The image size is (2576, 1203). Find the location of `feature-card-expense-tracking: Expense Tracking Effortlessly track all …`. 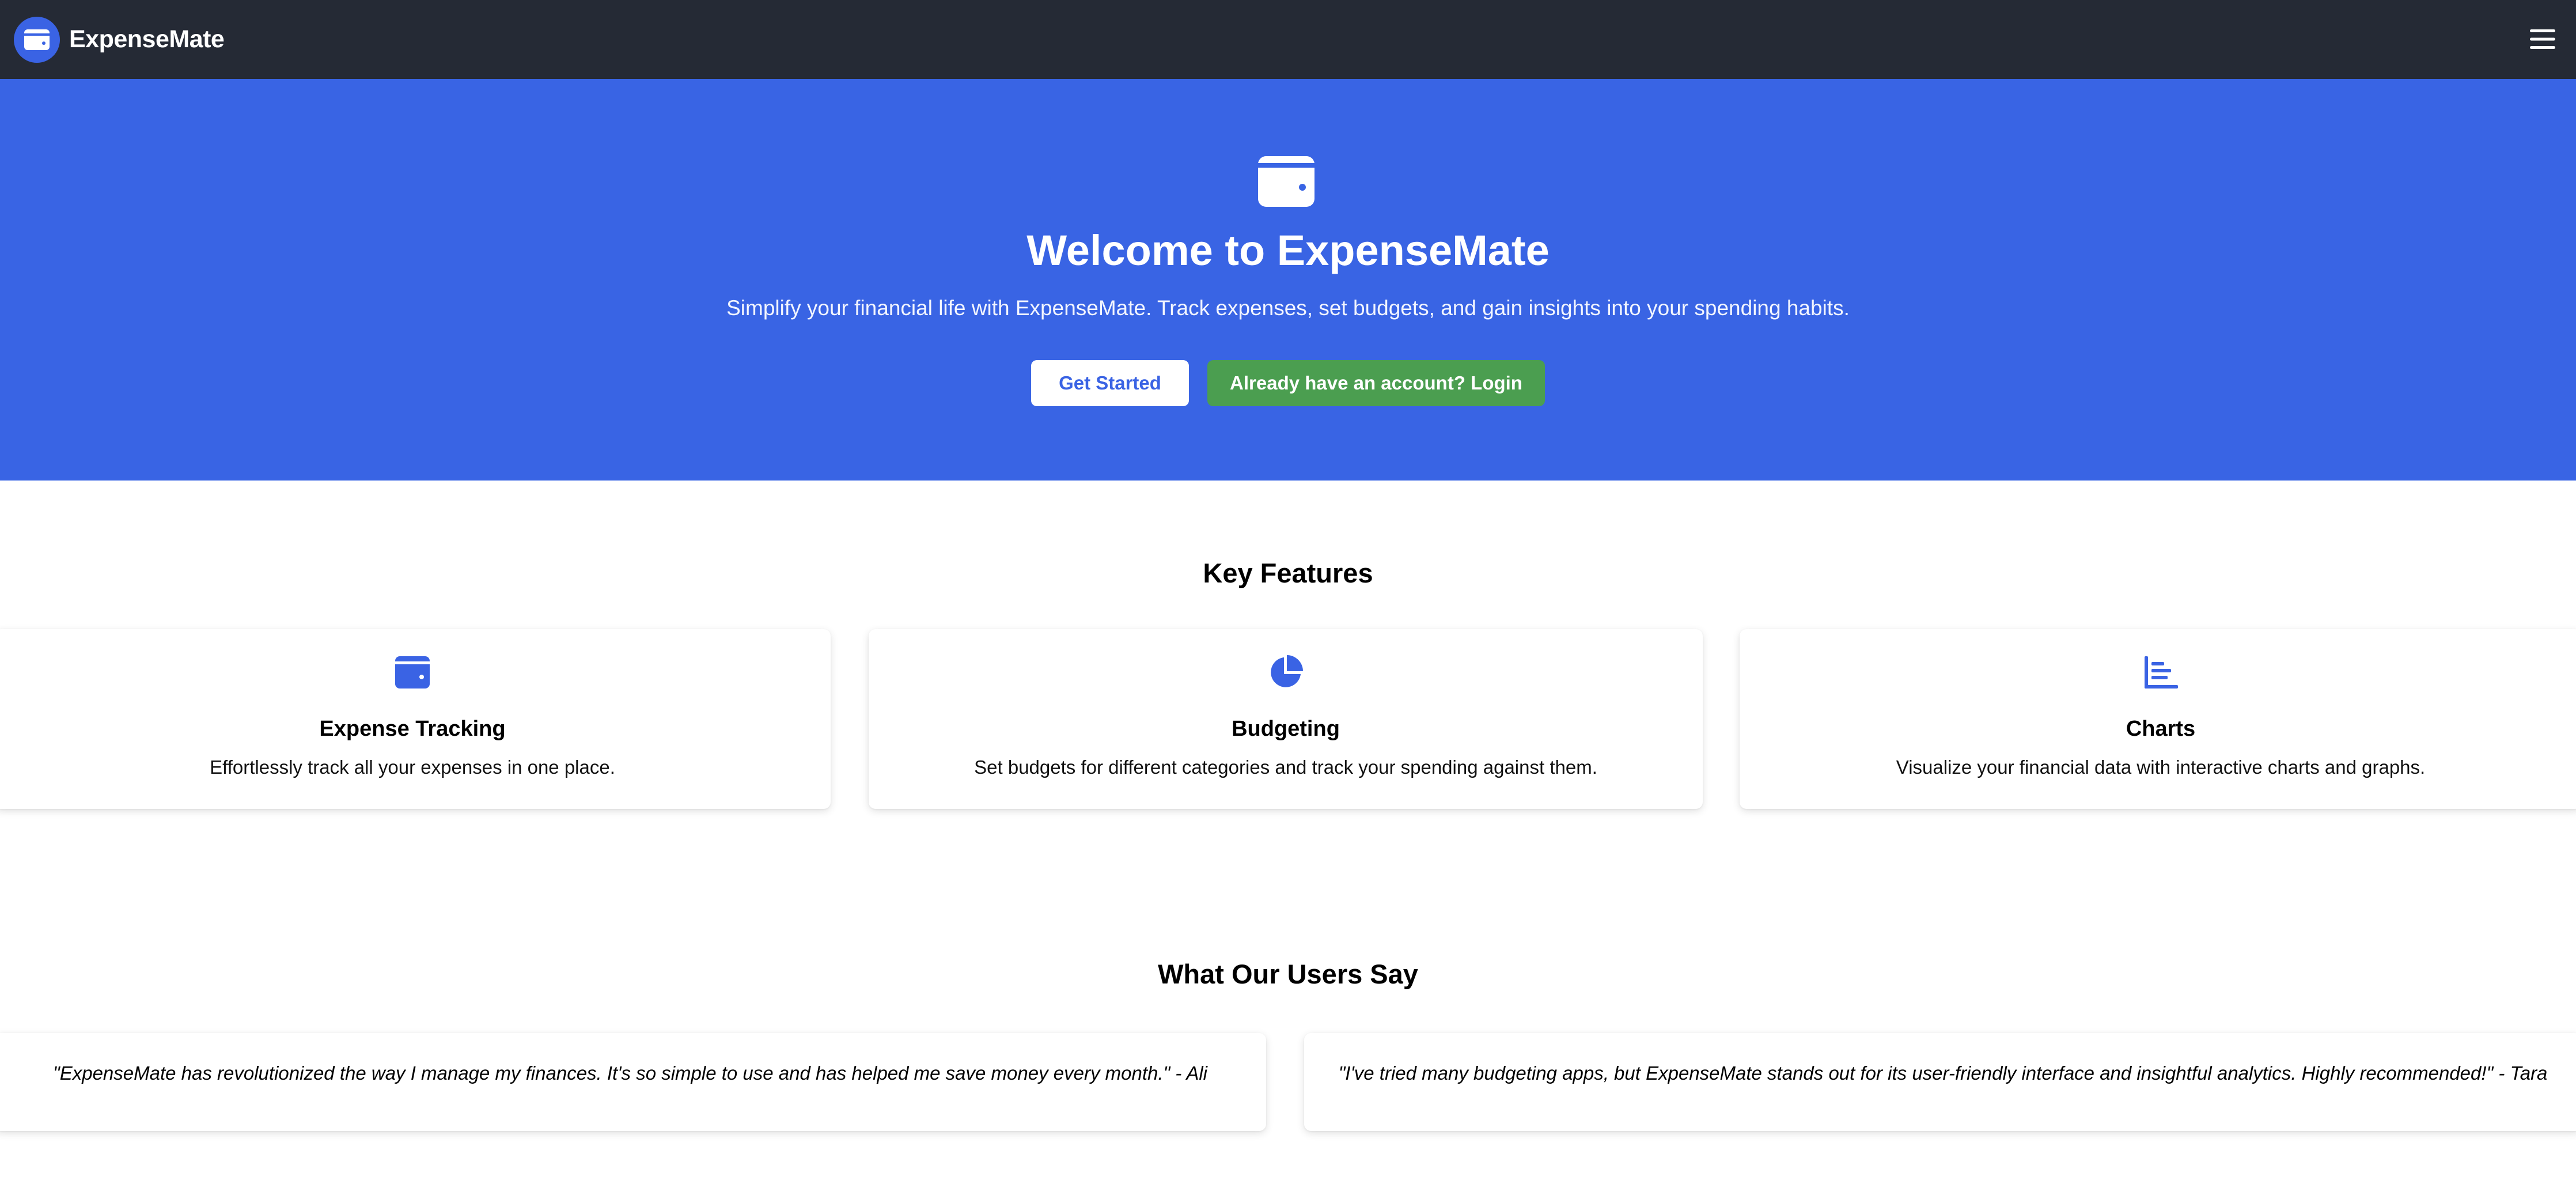

feature-card-expense-tracking: Expense Tracking Effortlessly track all … is located at coordinates (415, 719).